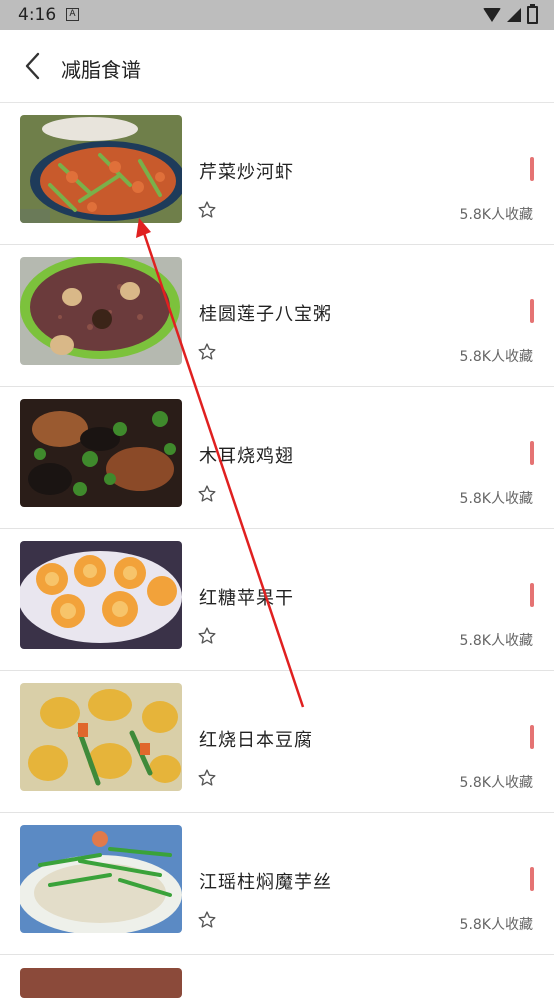 Image resolution: width=554 pixels, height=998 pixels. What do you see at coordinates (514, 15) in the screenshot?
I see `signal-icon` at bounding box center [514, 15].